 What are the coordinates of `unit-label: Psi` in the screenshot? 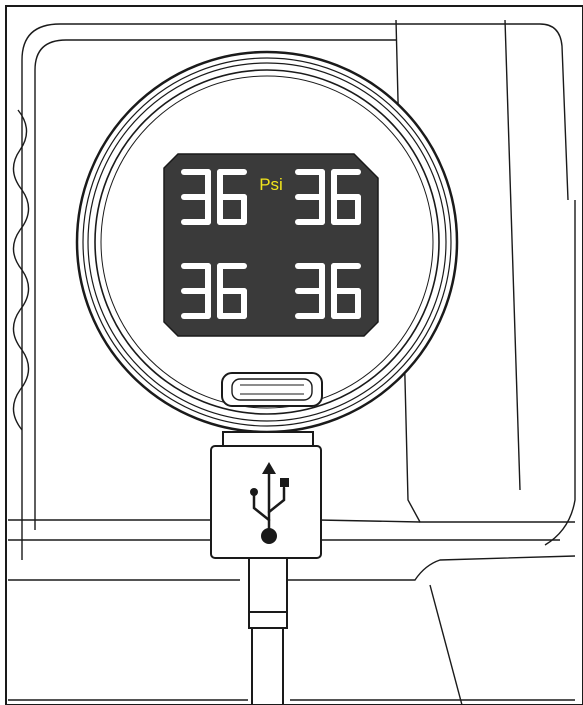 It's located at (271, 184).